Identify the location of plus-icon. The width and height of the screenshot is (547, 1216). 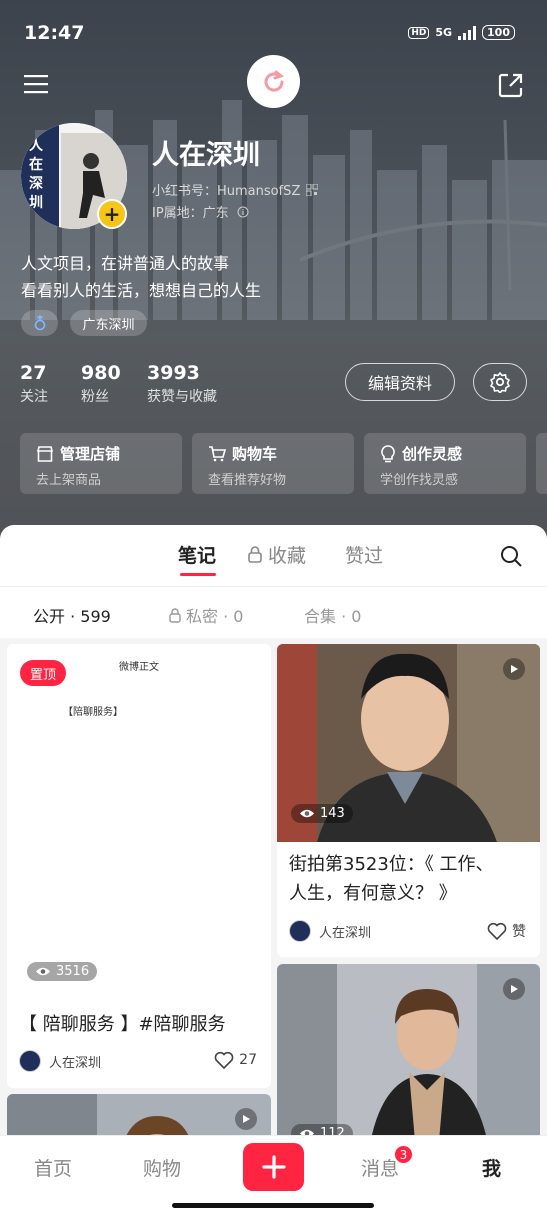
(273, 1167).